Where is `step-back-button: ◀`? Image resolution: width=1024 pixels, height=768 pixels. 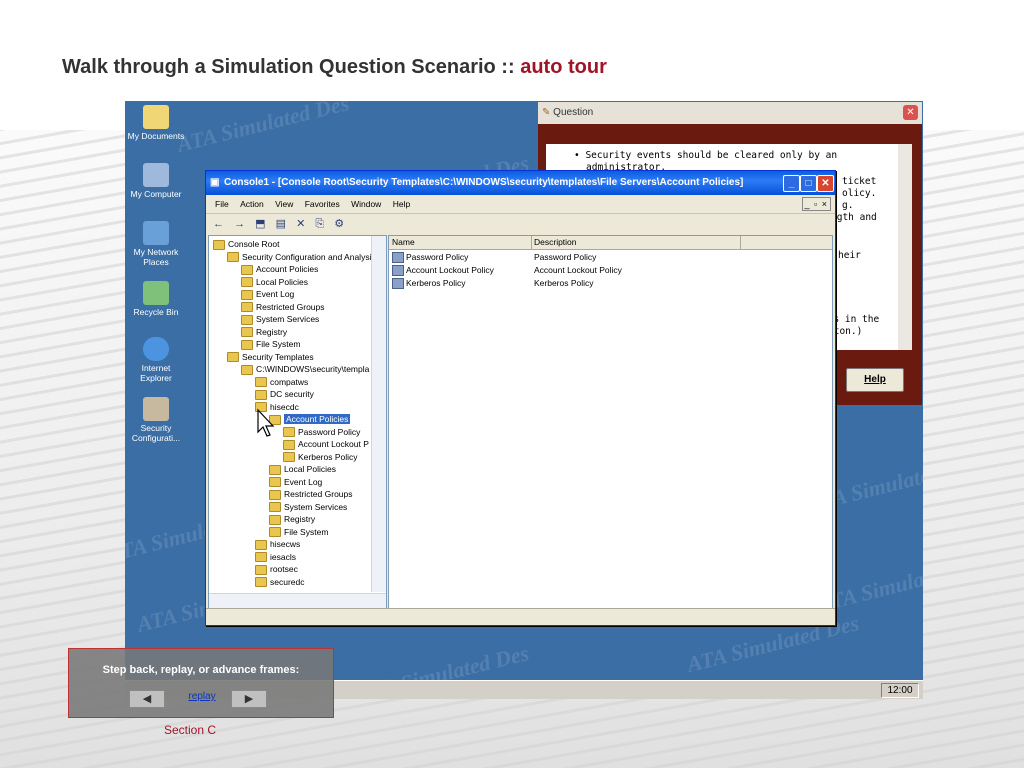 step-back-button: ◀ is located at coordinates (147, 699).